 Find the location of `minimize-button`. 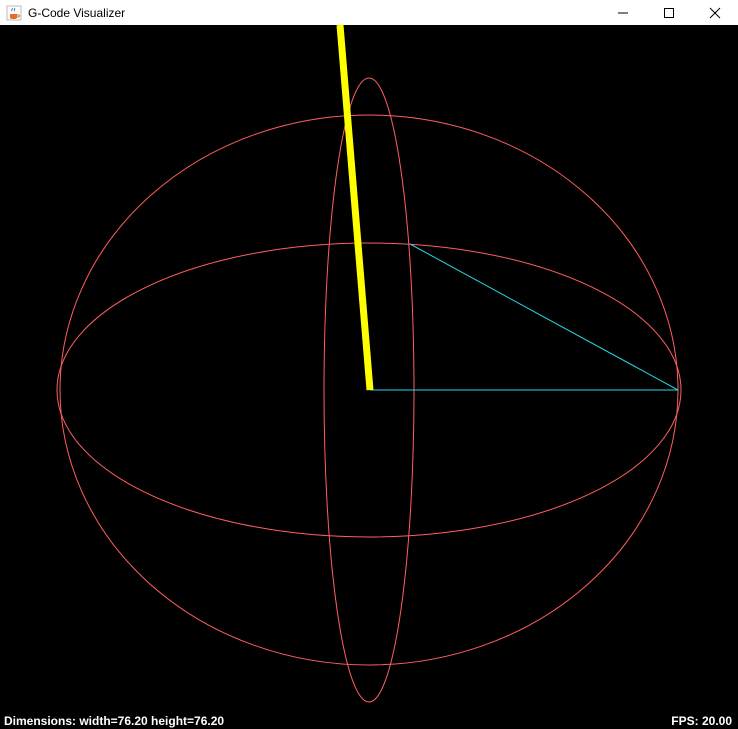

minimize-button is located at coordinates (623, 12).